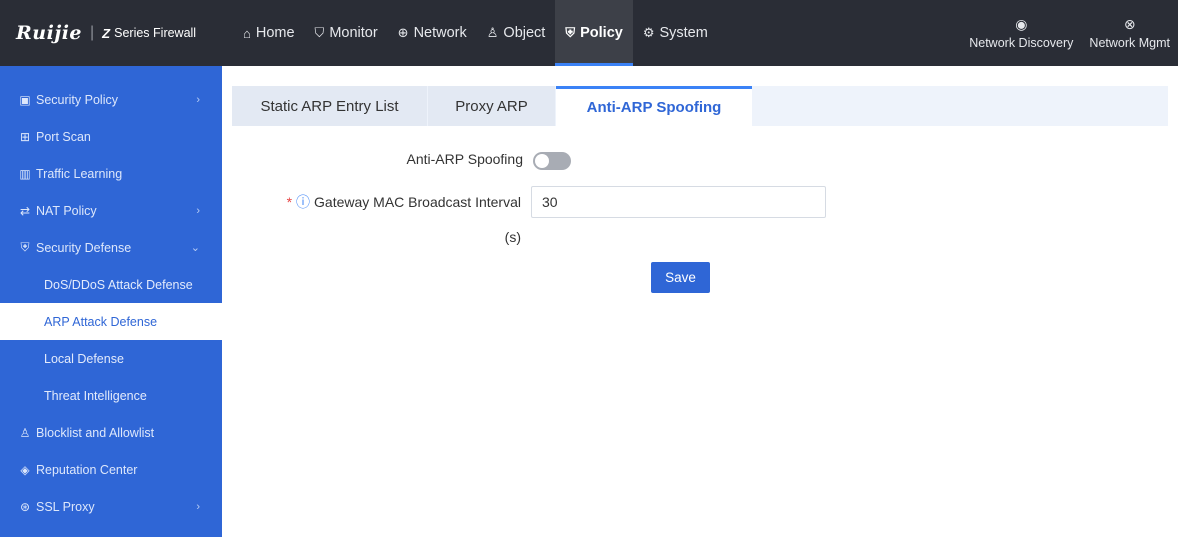  I want to click on header-tools: ◉ Network Discovery ⊗ Network Mgmt, so click(1069, 33).